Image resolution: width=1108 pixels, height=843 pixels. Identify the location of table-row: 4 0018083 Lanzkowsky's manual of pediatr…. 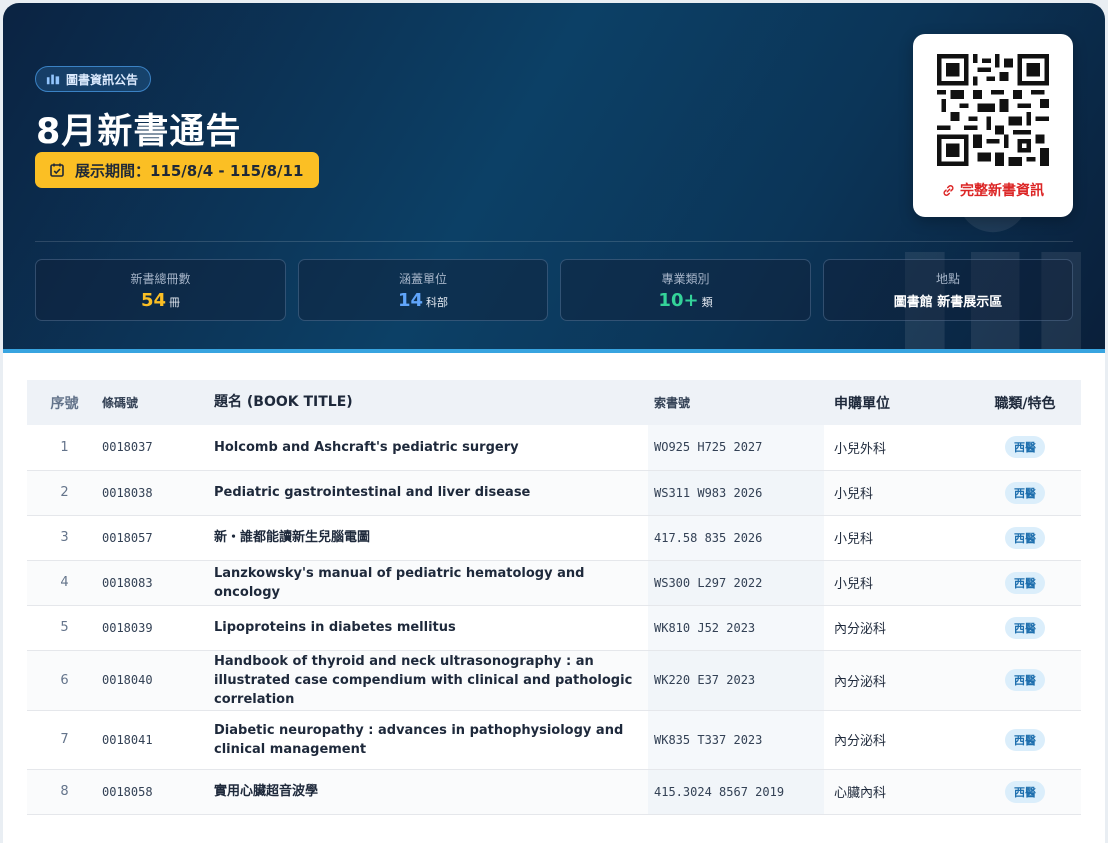
(554, 583).